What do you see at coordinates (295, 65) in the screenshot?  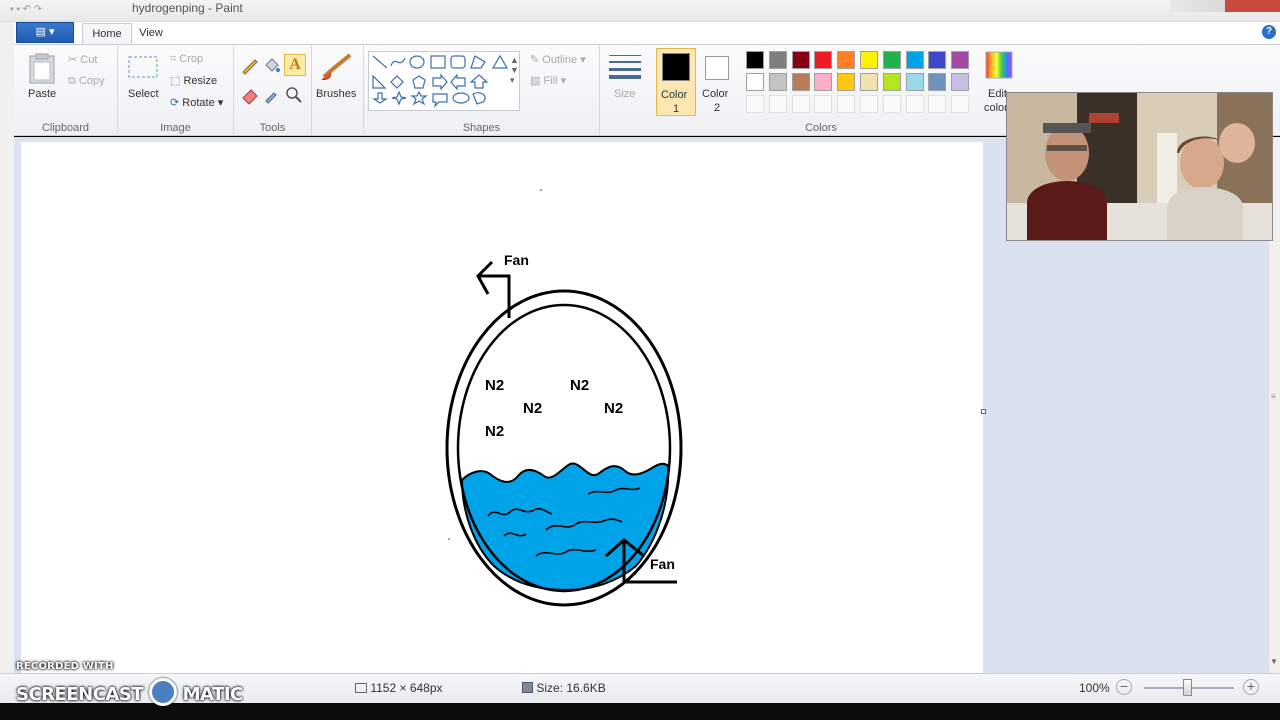 I see `text-tool-icon: A` at bounding box center [295, 65].